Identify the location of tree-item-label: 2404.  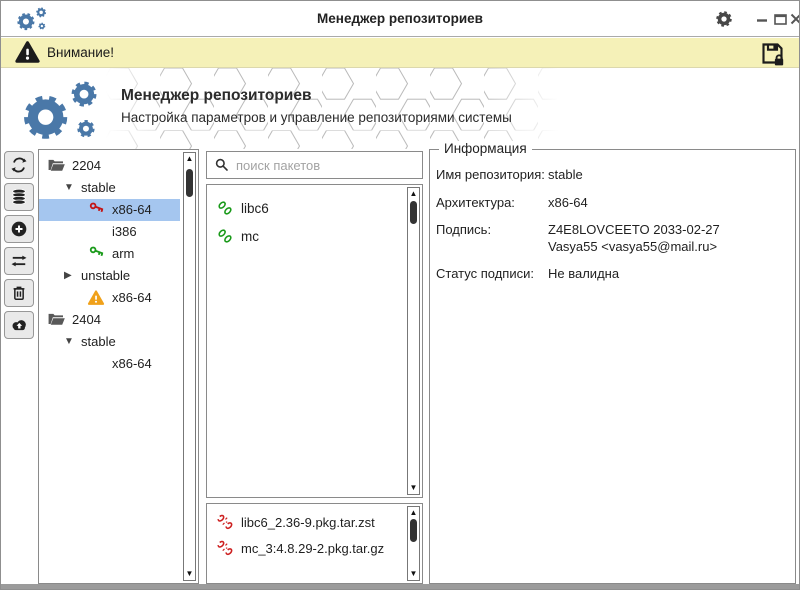
(86, 319).